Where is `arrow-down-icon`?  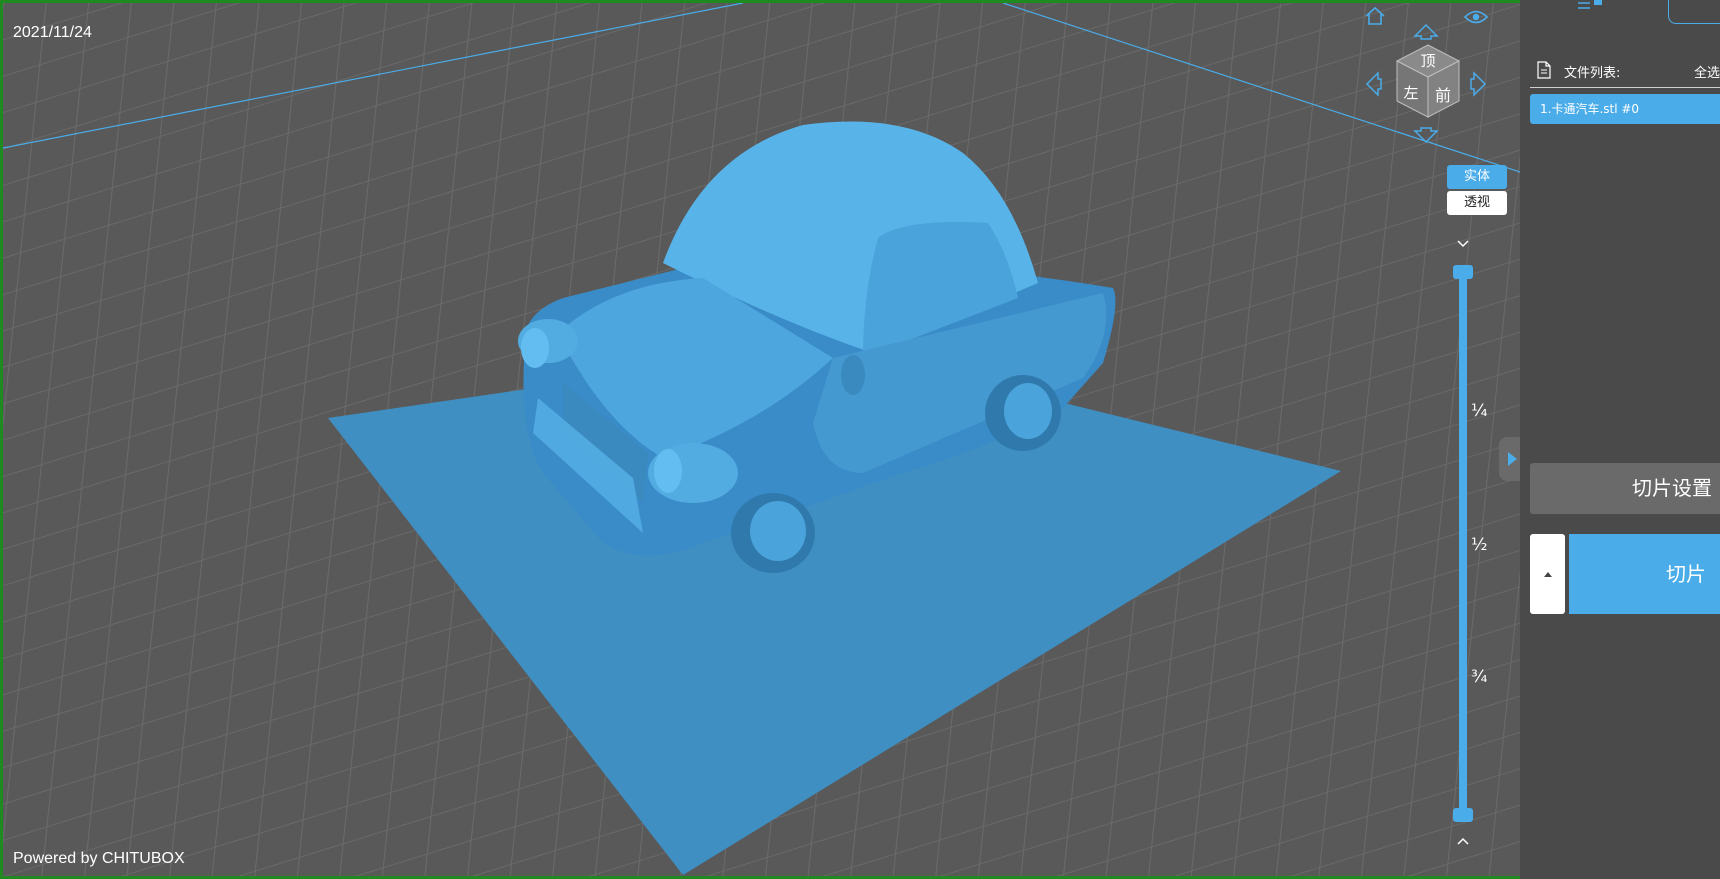 arrow-down-icon is located at coordinates (1426, 136).